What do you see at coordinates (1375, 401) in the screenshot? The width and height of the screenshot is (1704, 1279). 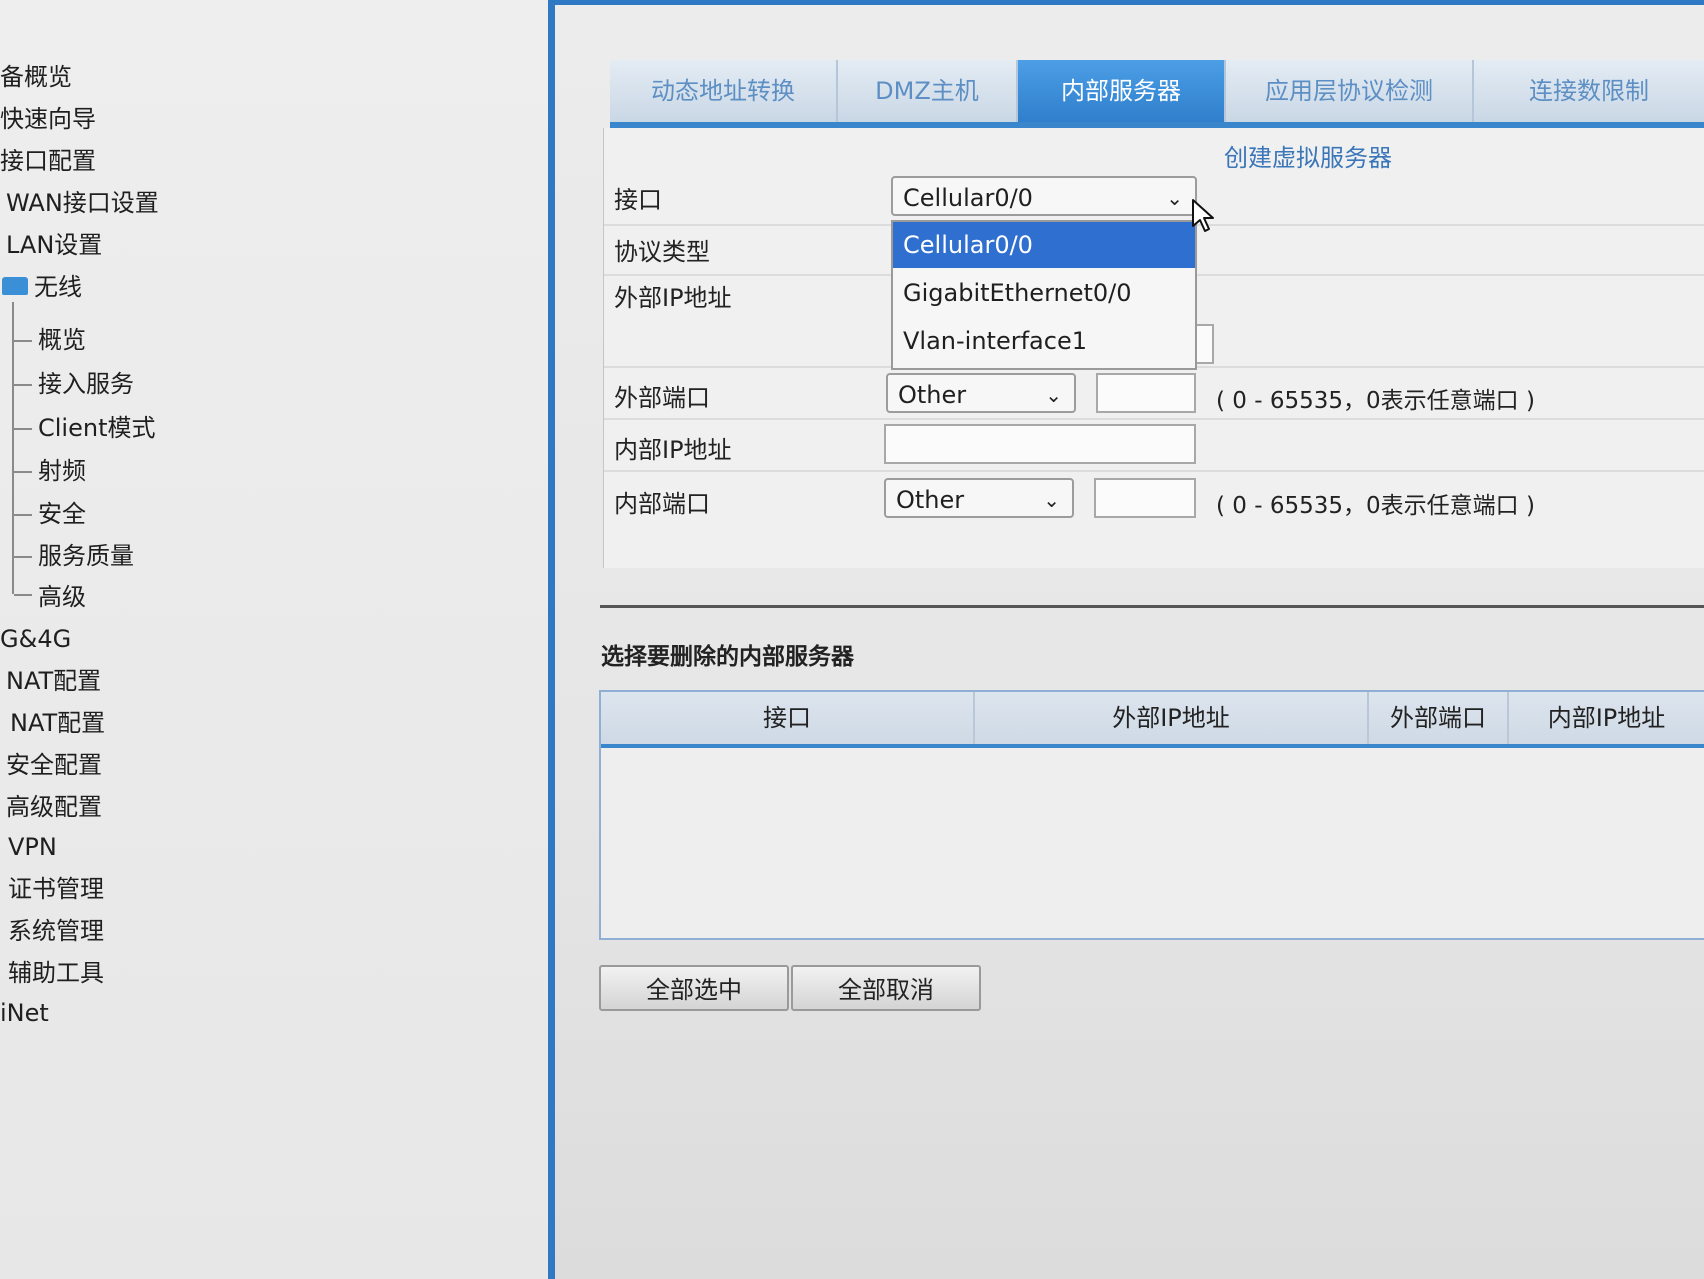 I see `external-port-hint: ( 0 - 65535，0表示任意端口 )` at bounding box center [1375, 401].